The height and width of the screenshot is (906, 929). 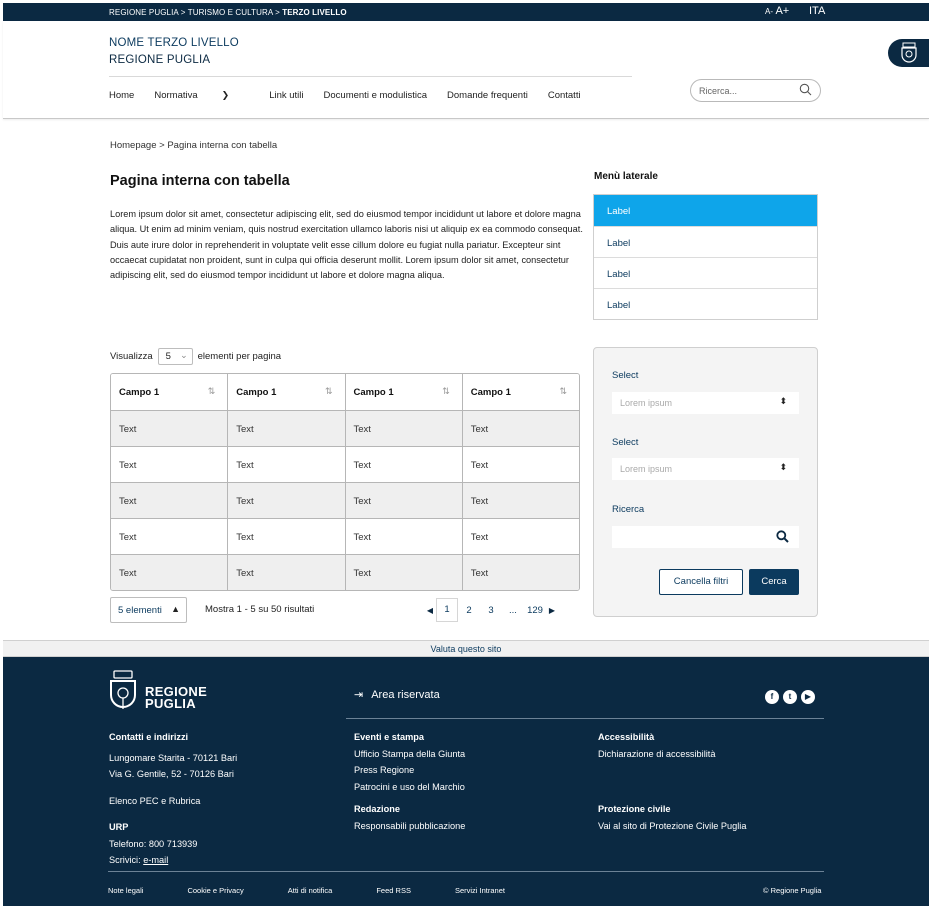 I want to click on page-link-current: 1, so click(x=447, y=610).